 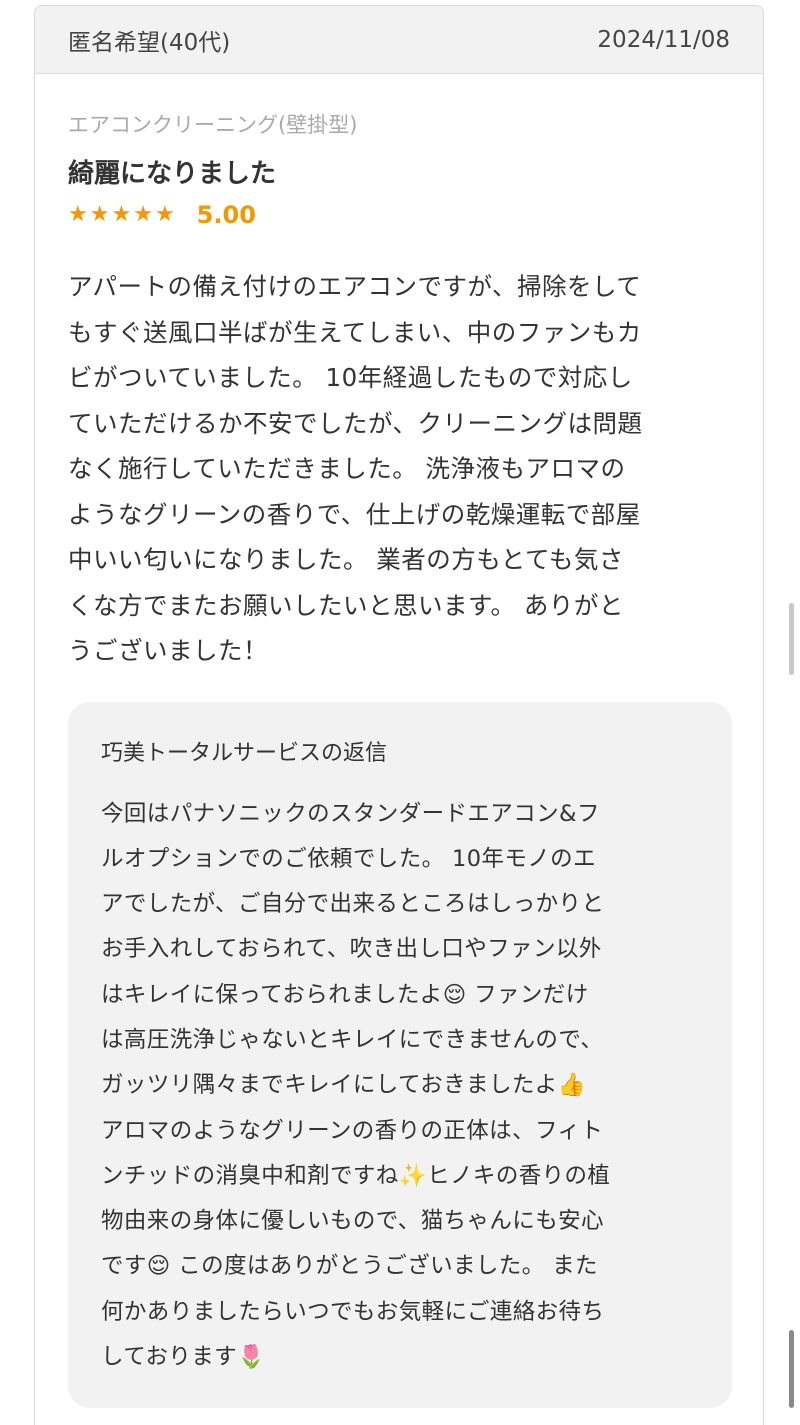 What do you see at coordinates (244, 753) in the screenshot?
I see `reply-title: 巧美トータルサービスの返信` at bounding box center [244, 753].